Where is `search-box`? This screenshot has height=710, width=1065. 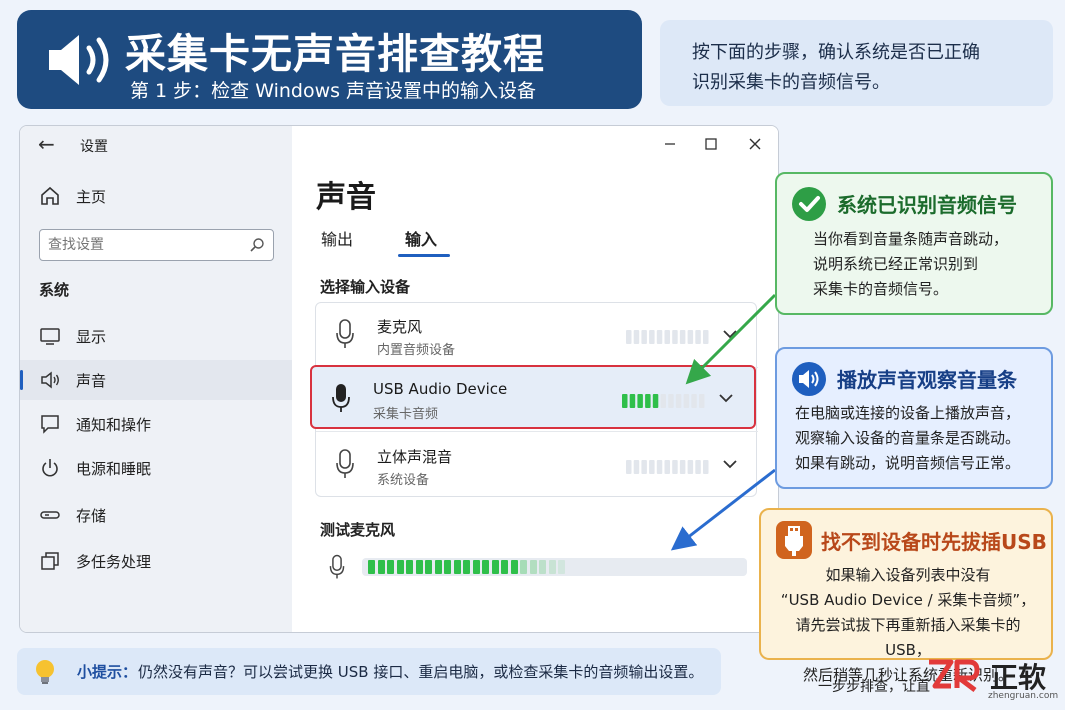 search-box is located at coordinates (156, 245).